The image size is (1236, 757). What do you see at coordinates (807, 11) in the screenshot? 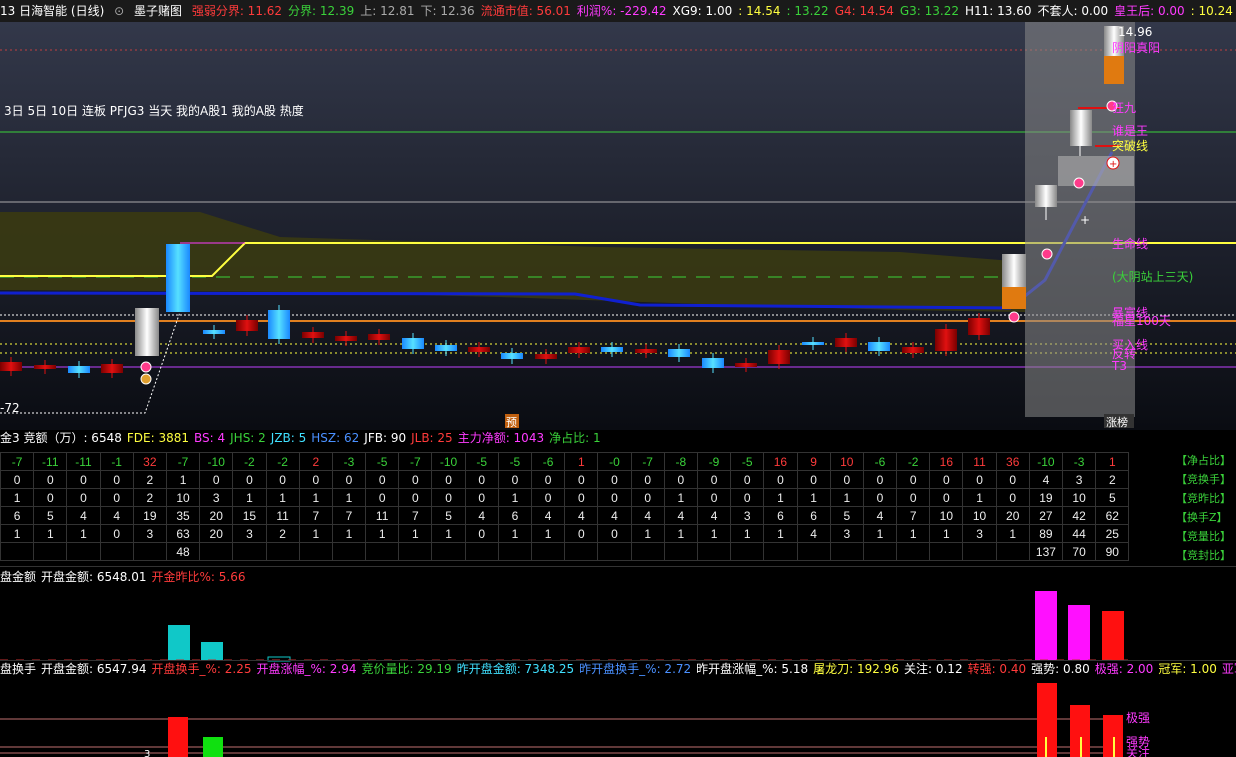
I see `topbar-item: : 13.22` at bounding box center [807, 11].